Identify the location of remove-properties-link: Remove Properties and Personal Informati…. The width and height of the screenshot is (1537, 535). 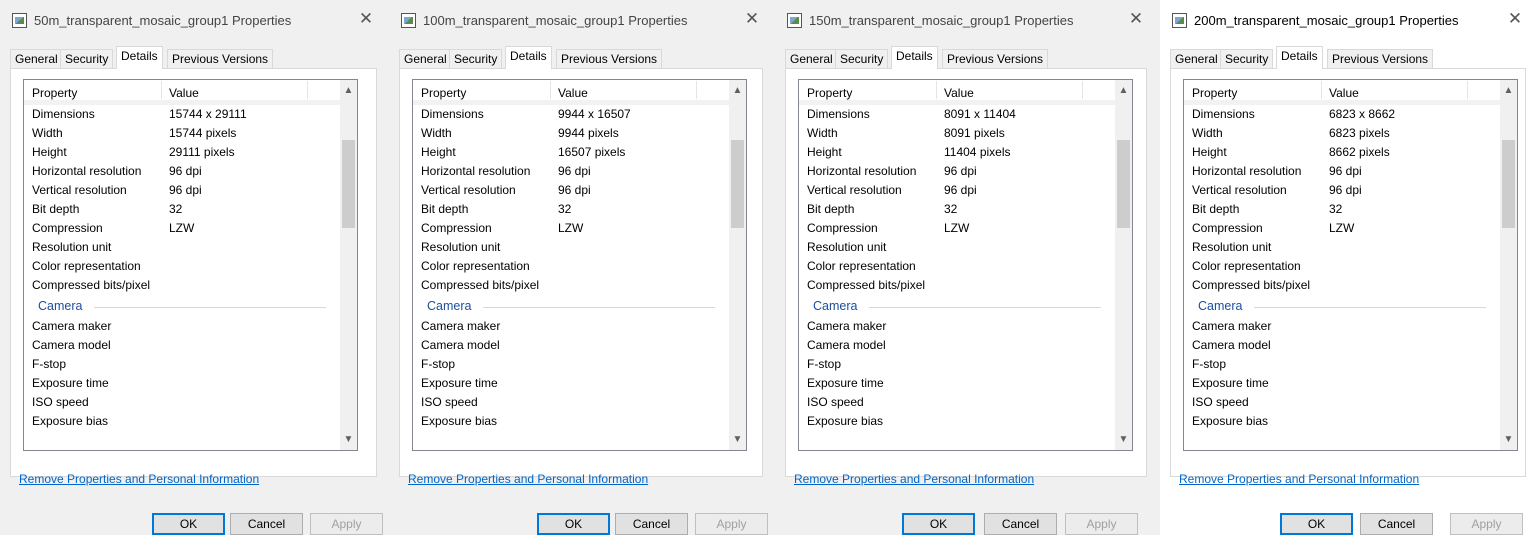
(1299, 479).